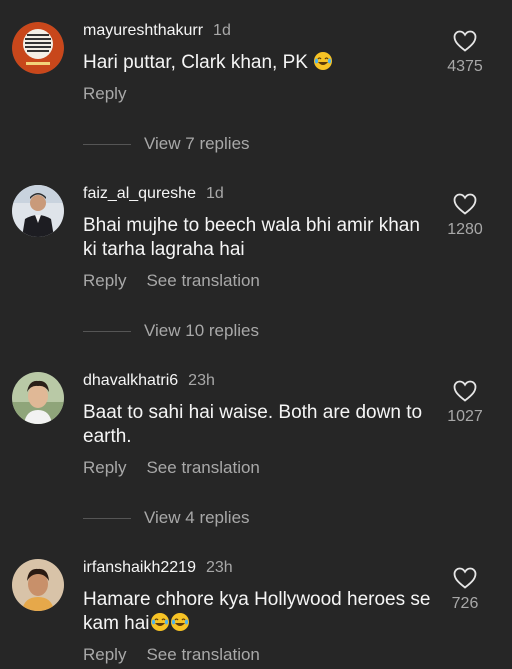 The image size is (512, 669). I want to click on comment-header: mayureshthakurr 1d, so click(157, 31).